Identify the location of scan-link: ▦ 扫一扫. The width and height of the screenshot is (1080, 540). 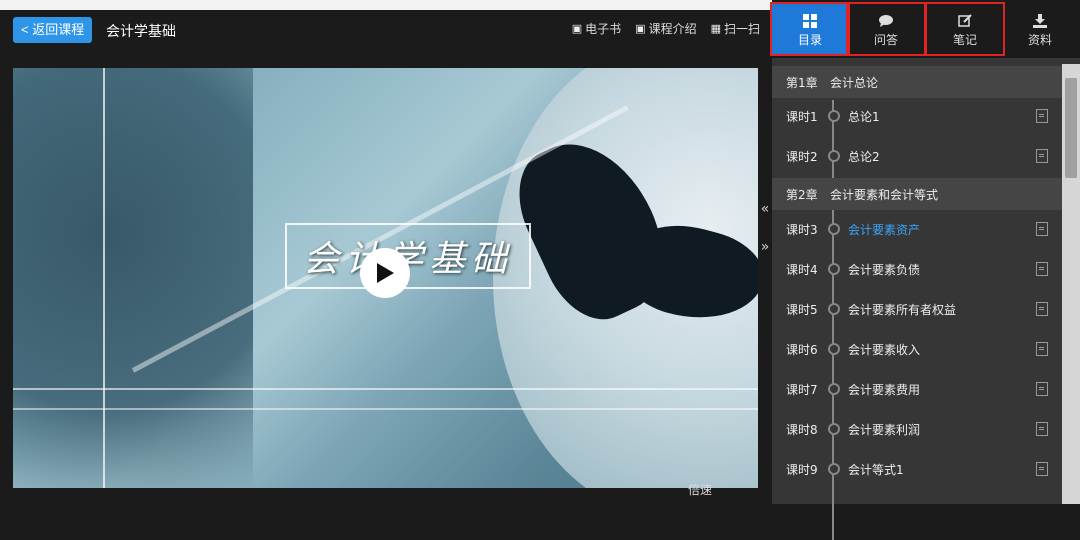
(735, 28).